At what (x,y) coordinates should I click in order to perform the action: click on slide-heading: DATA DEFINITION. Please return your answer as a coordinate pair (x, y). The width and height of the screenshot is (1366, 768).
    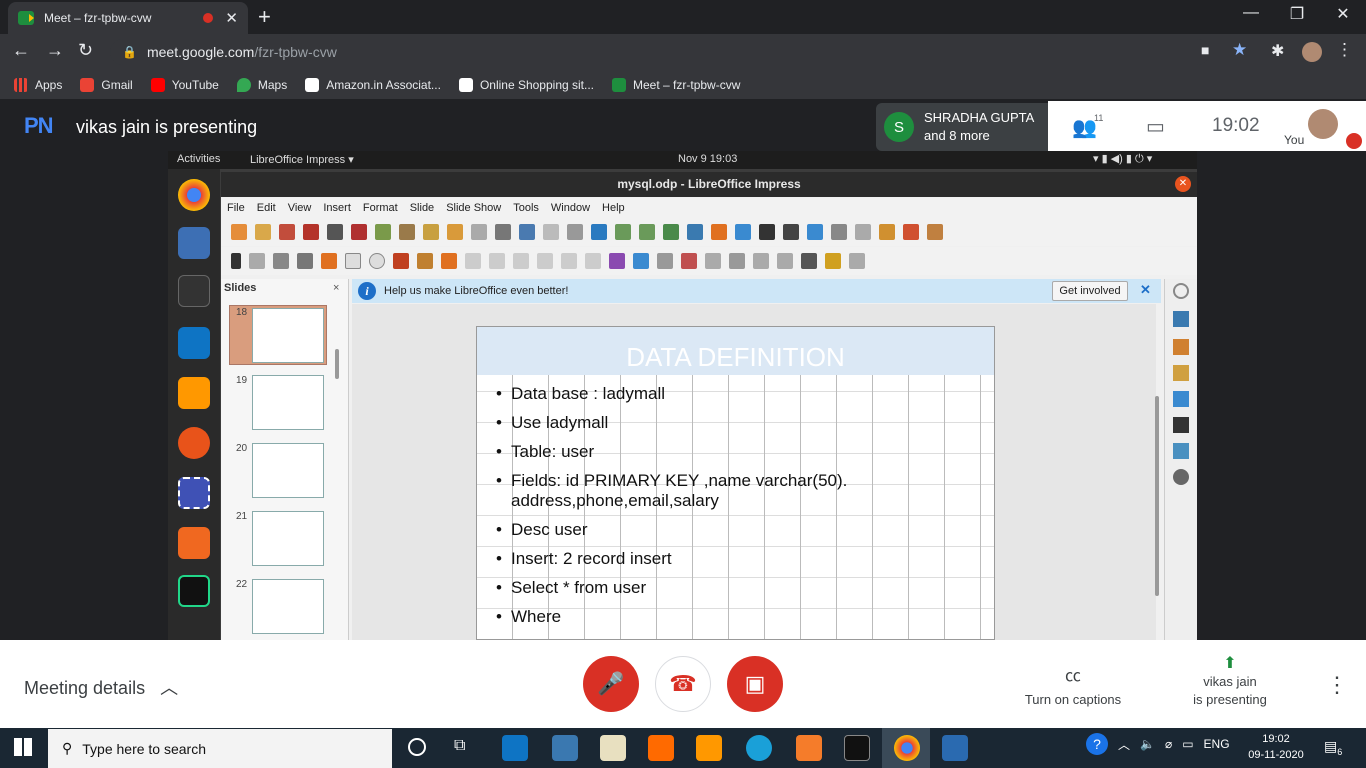
    Looking at the image, I should click on (735, 351).